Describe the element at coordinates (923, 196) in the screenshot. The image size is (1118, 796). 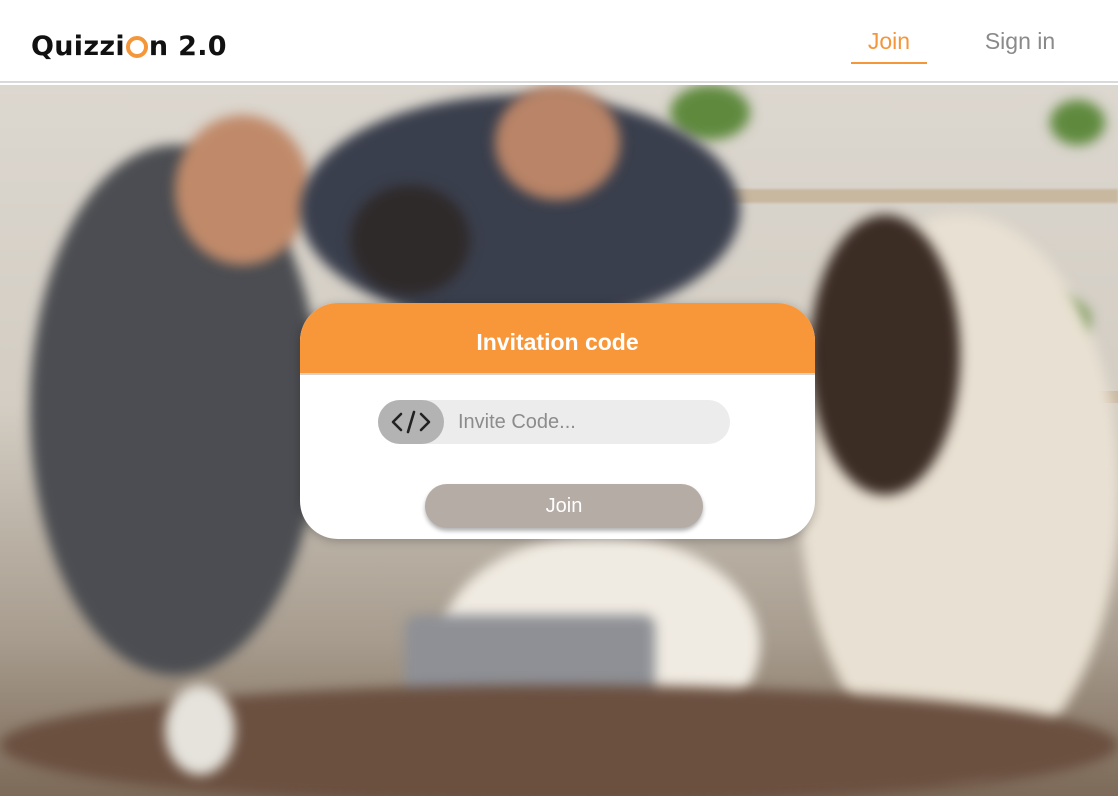
I see `background-shelf` at that location.